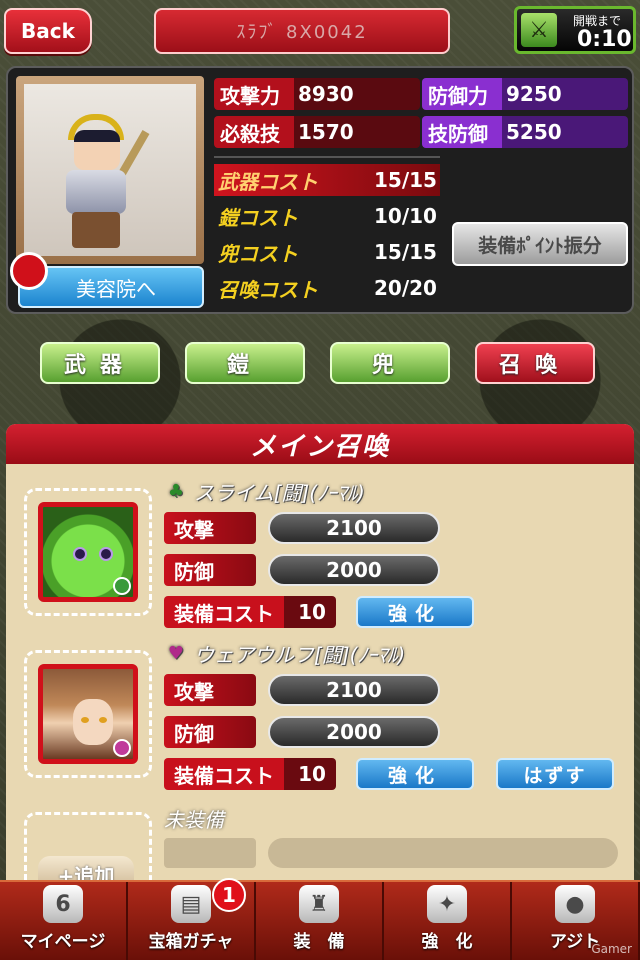 This screenshot has width=640, height=960. I want to click on special-label: 必殺技, so click(250, 133).